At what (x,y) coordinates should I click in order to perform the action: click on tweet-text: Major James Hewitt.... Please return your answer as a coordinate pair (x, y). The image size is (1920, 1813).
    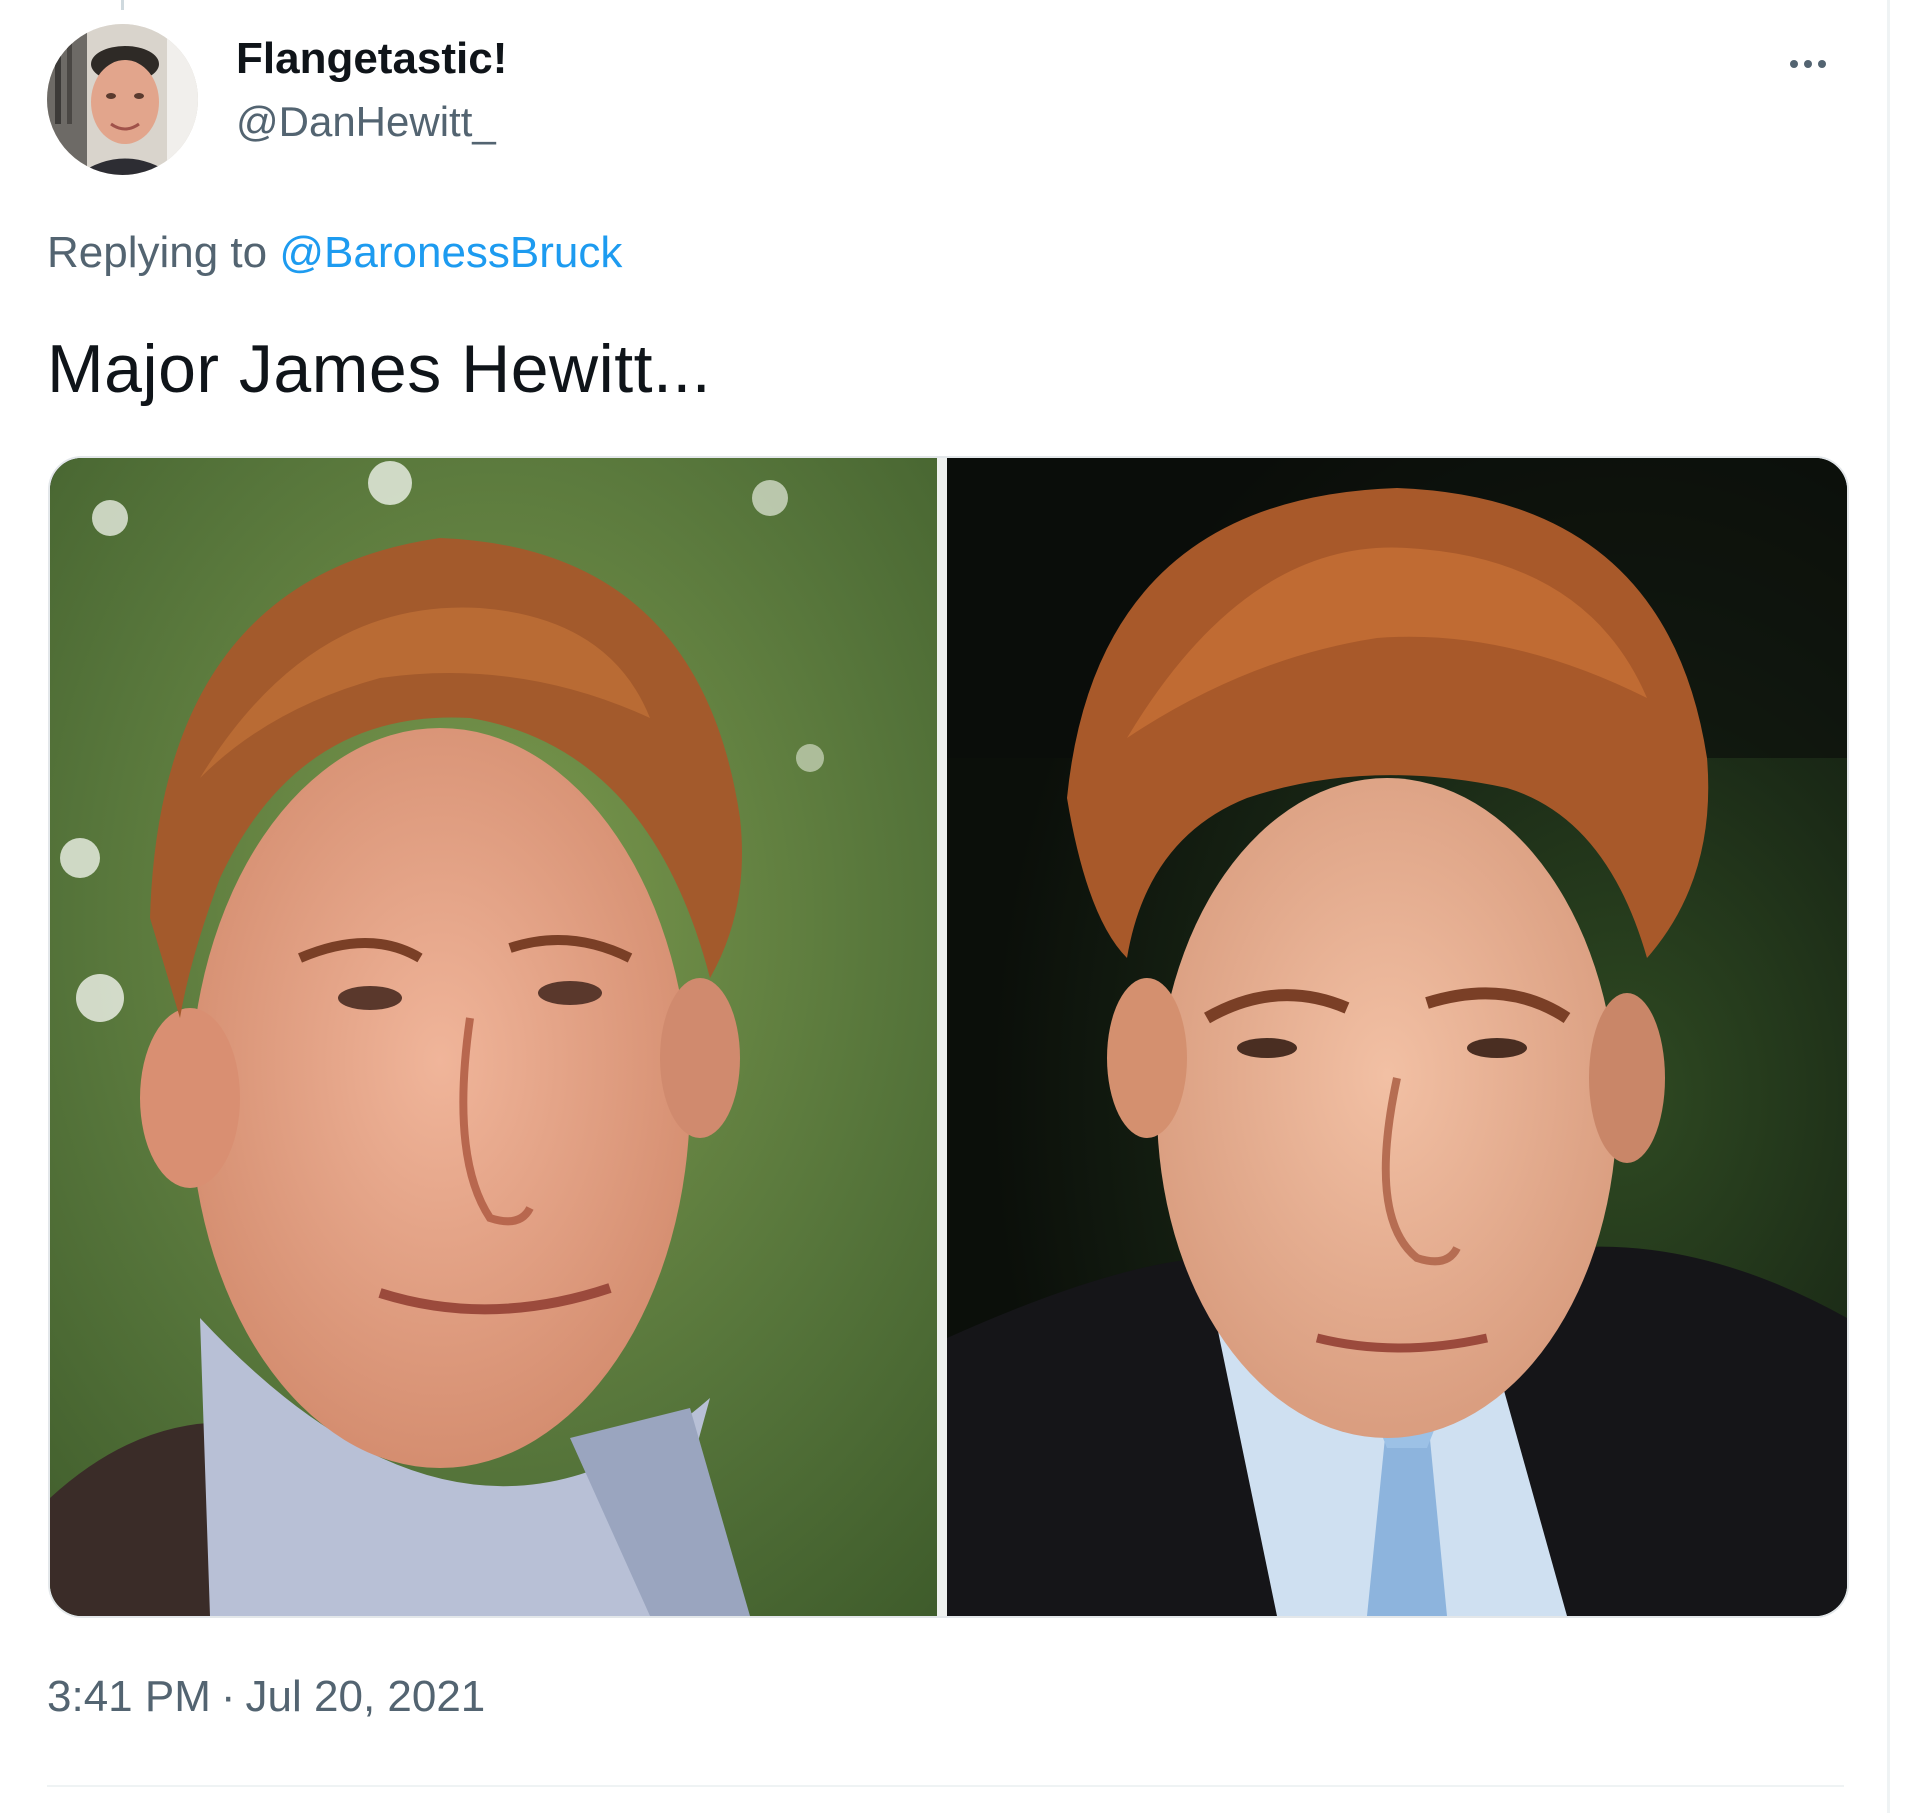
    Looking at the image, I should click on (379, 369).